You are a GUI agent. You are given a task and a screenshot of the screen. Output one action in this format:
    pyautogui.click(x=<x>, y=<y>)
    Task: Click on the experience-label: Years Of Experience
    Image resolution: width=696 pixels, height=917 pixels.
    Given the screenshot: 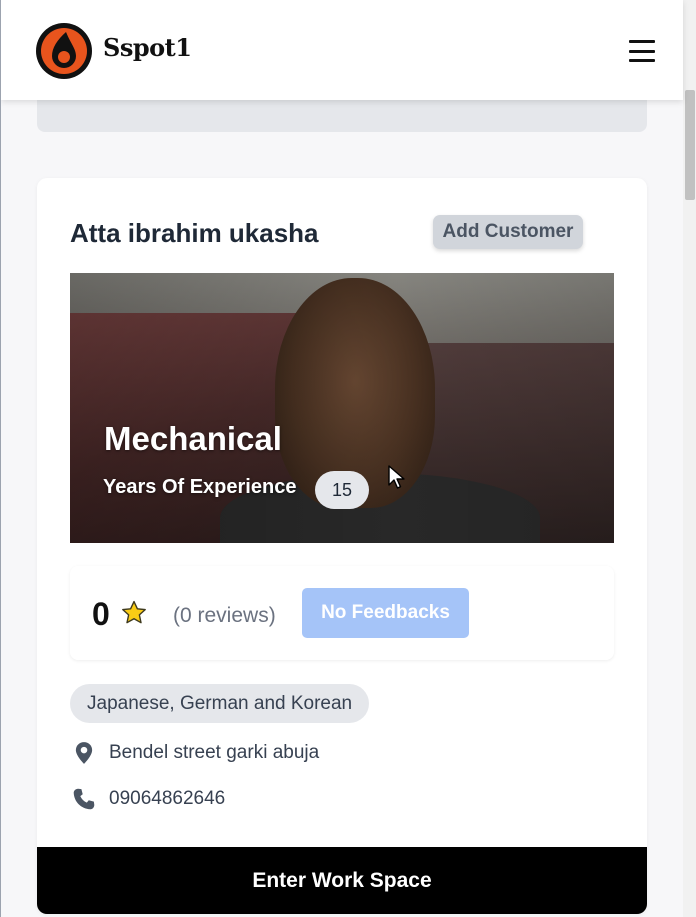 What is the action you would take?
    pyautogui.click(x=200, y=487)
    